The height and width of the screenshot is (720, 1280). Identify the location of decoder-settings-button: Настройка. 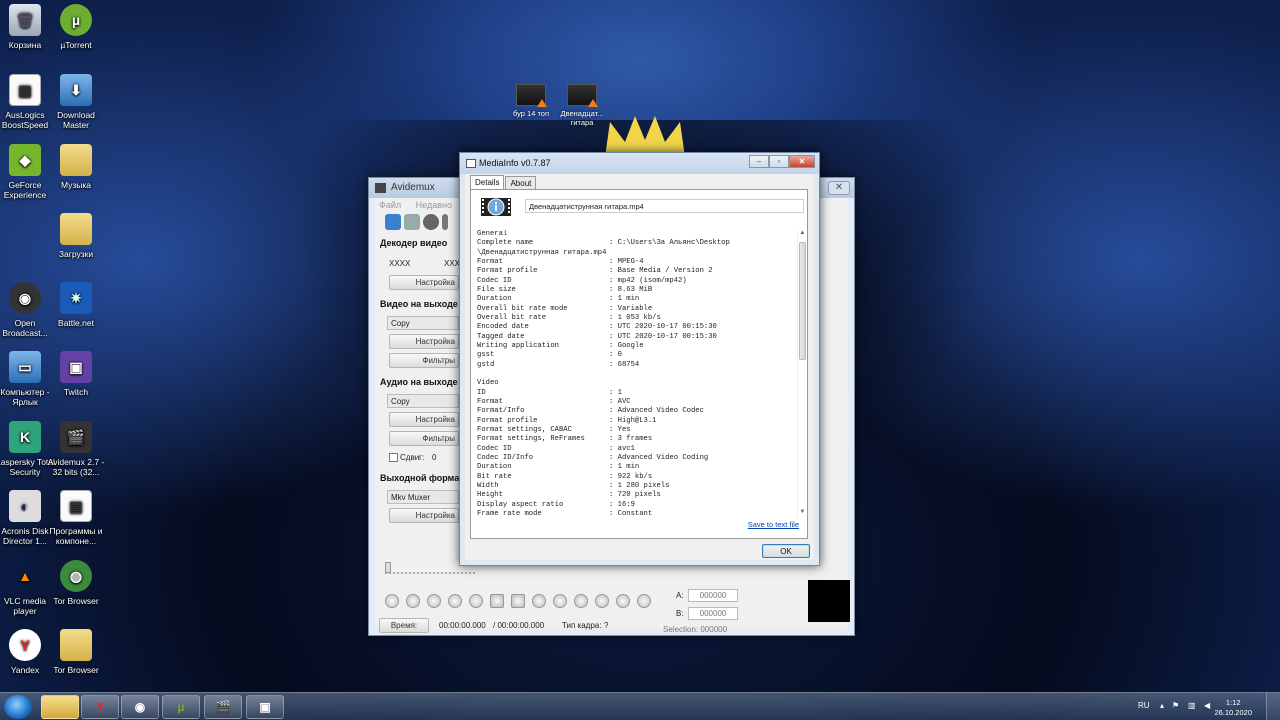
(424, 282).